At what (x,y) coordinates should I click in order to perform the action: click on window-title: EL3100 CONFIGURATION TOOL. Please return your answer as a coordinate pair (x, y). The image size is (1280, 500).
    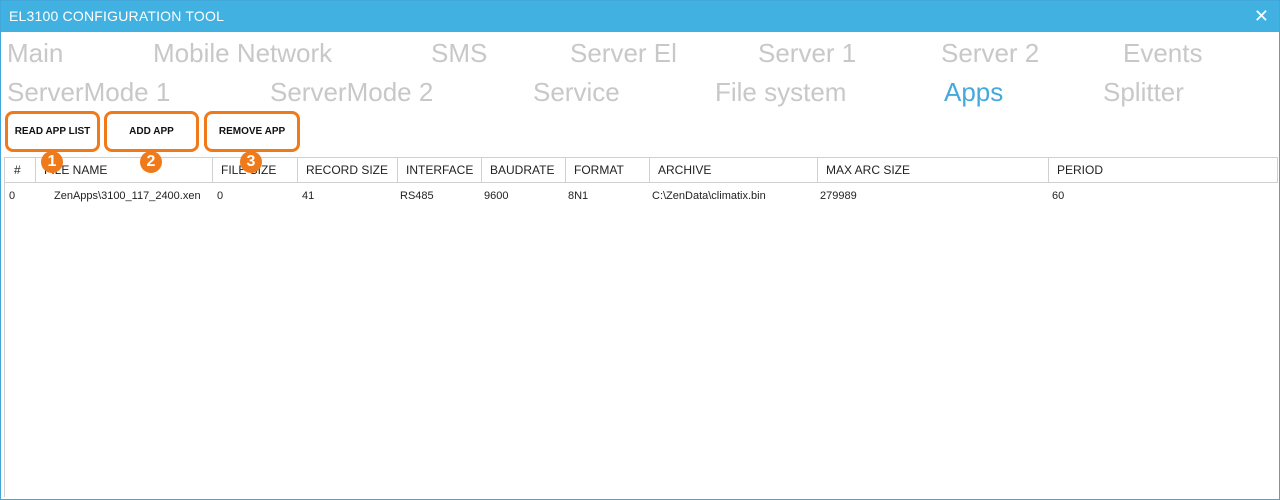
    Looking at the image, I should click on (117, 16).